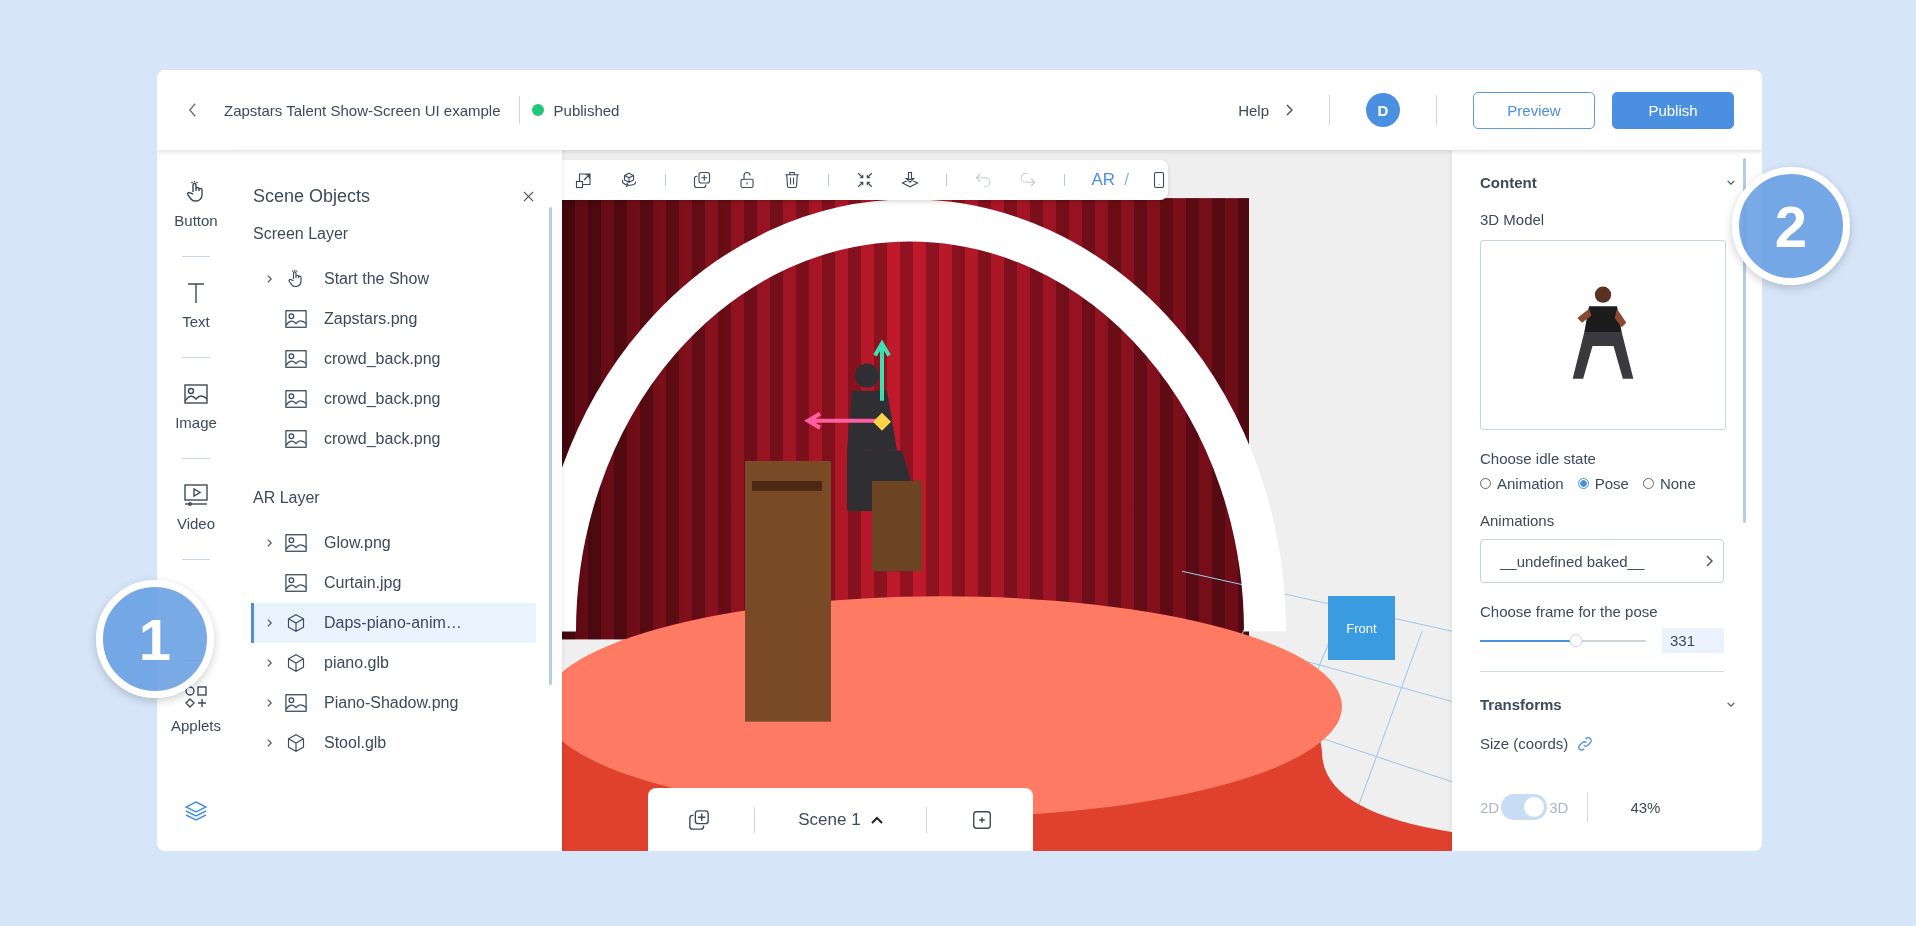 Image resolution: width=1916 pixels, height=926 pixels. What do you see at coordinates (1669, 483) in the screenshot?
I see `idle-state-radio: None` at bounding box center [1669, 483].